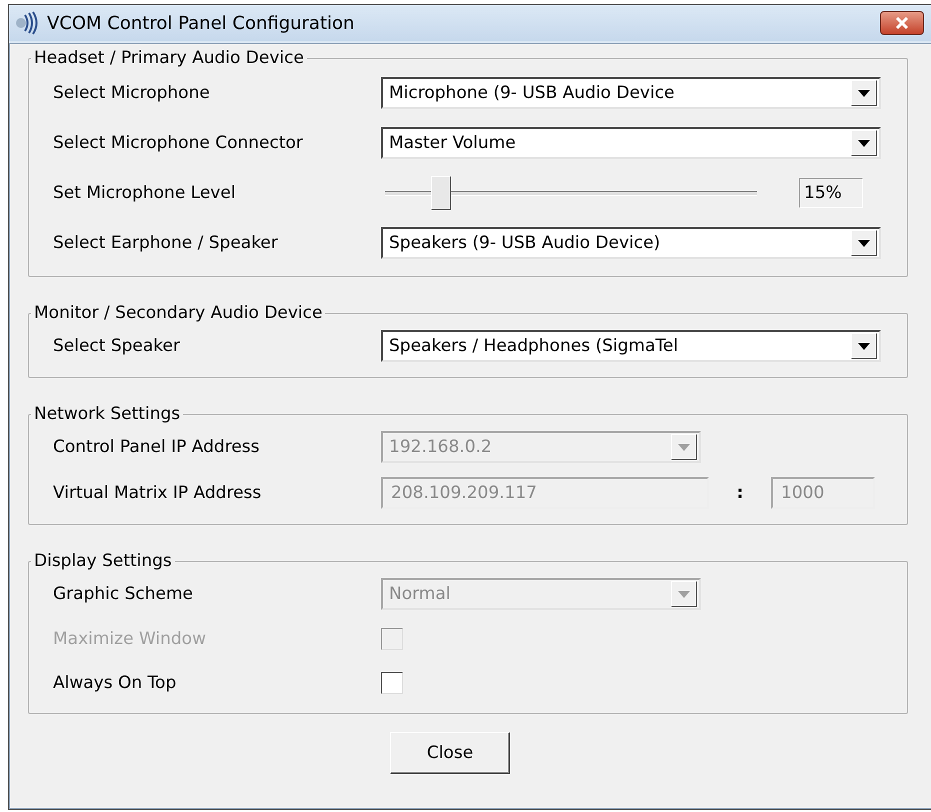 The width and height of the screenshot is (931, 812). What do you see at coordinates (130, 639) in the screenshot?
I see `field-label: Maximize Window` at bounding box center [130, 639].